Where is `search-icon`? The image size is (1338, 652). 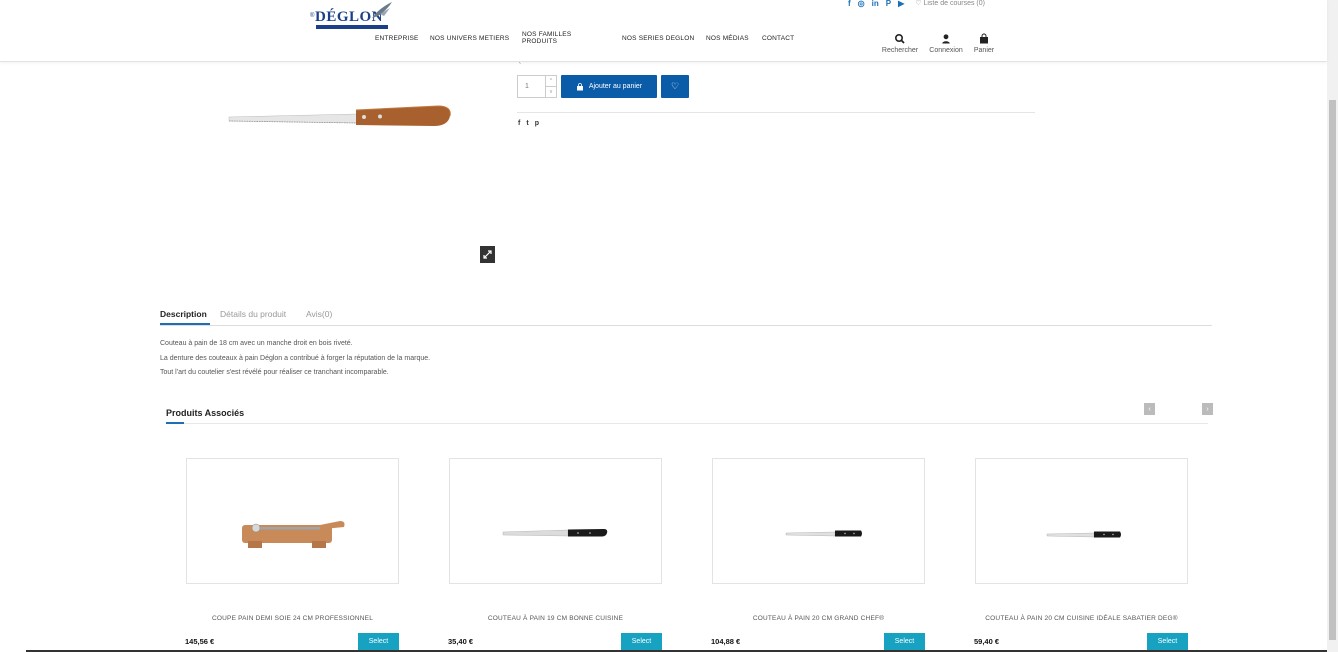 search-icon is located at coordinates (899, 38).